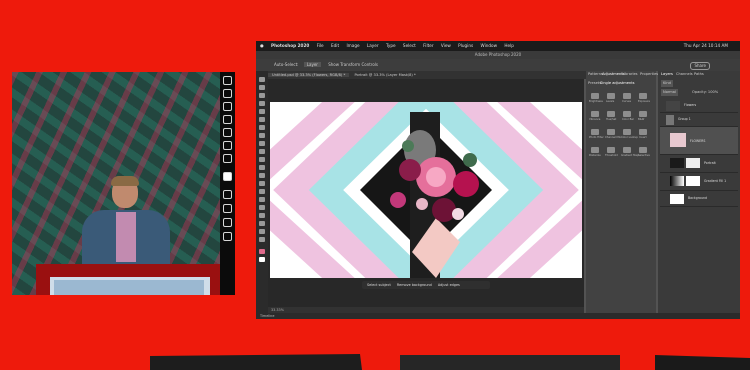 This screenshot has height=370, width=750. Describe the element at coordinates (262, 251) in the screenshot. I see `foreground-swatch-icon` at that location.